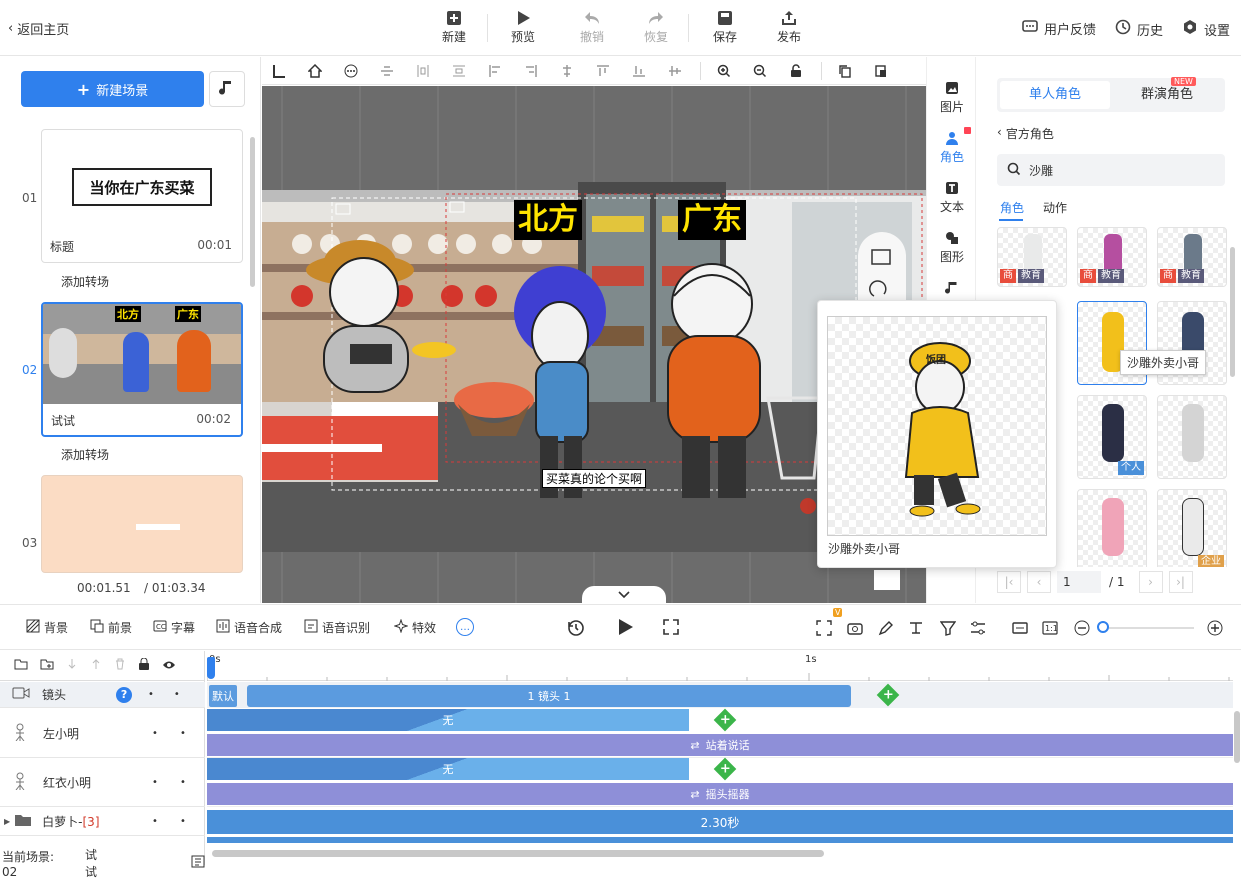  I want to click on caption-north: 北方, so click(548, 220).